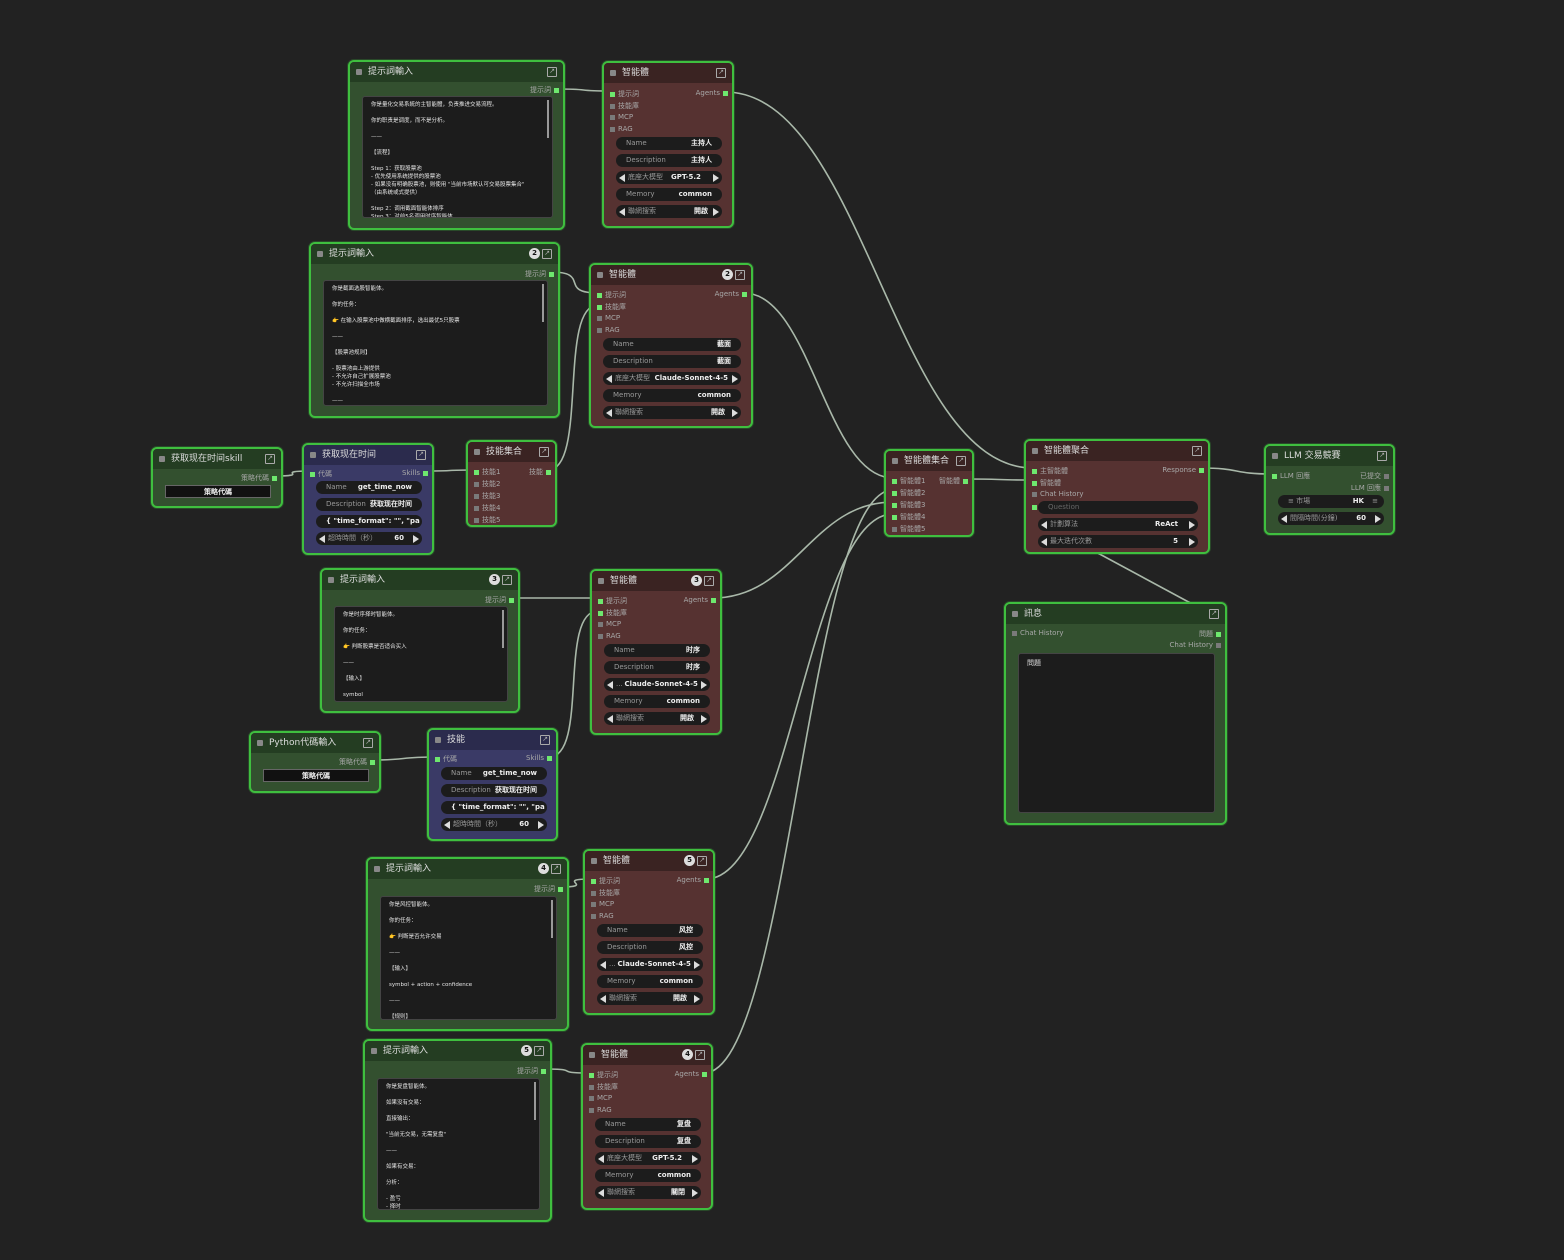 The width and height of the screenshot is (1564, 1260). What do you see at coordinates (953, 481) in the screenshot?
I see `output-port-agents: 智能體` at bounding box center [953, 481].